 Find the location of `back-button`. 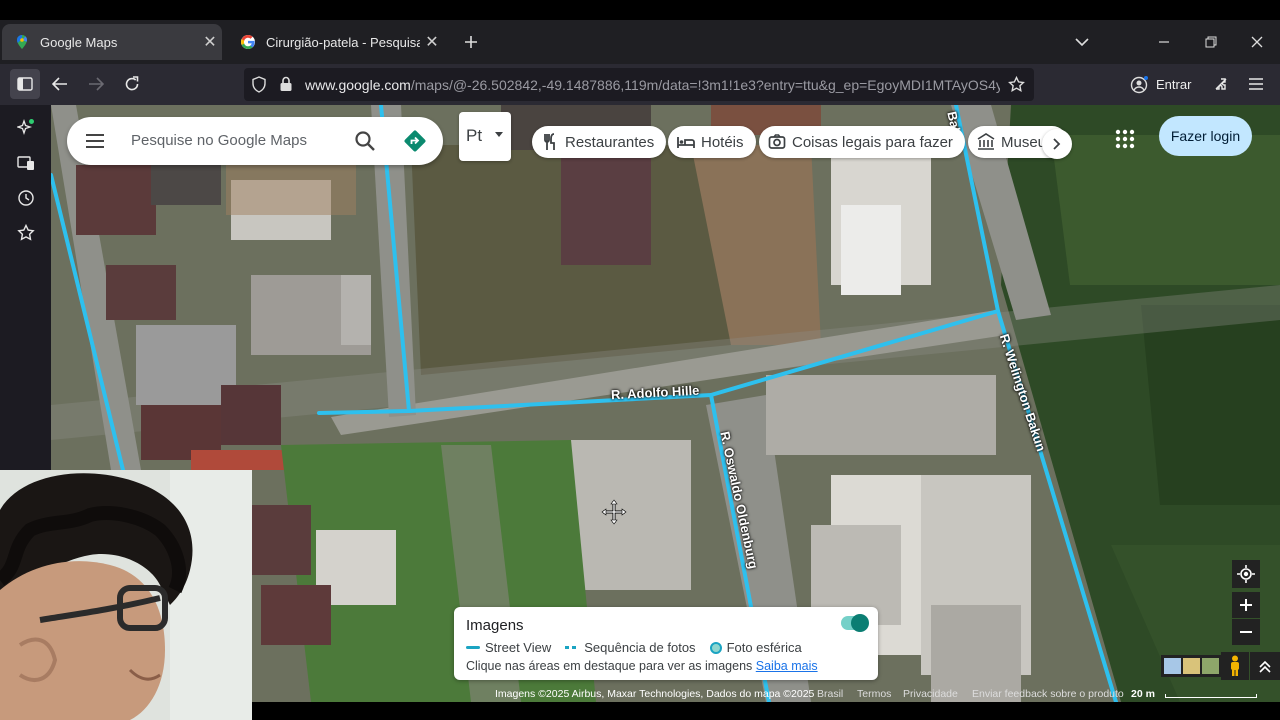

back-button is located at coordinates (60, 84).